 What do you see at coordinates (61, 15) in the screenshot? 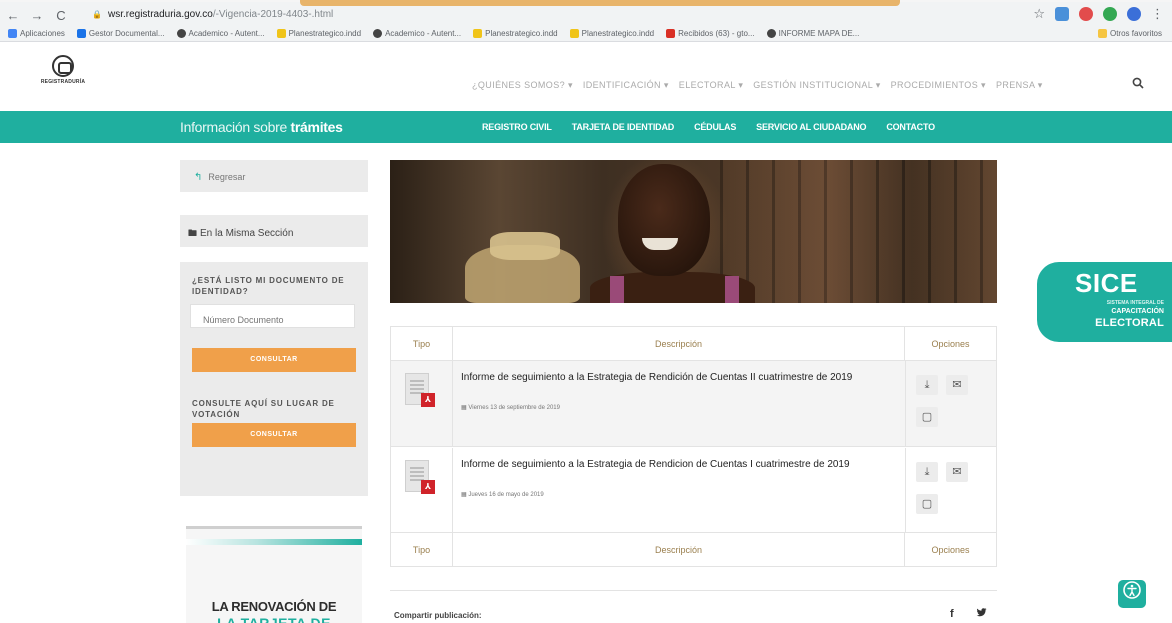
I see `reload-icon: C` at bounding box center [61, 15].